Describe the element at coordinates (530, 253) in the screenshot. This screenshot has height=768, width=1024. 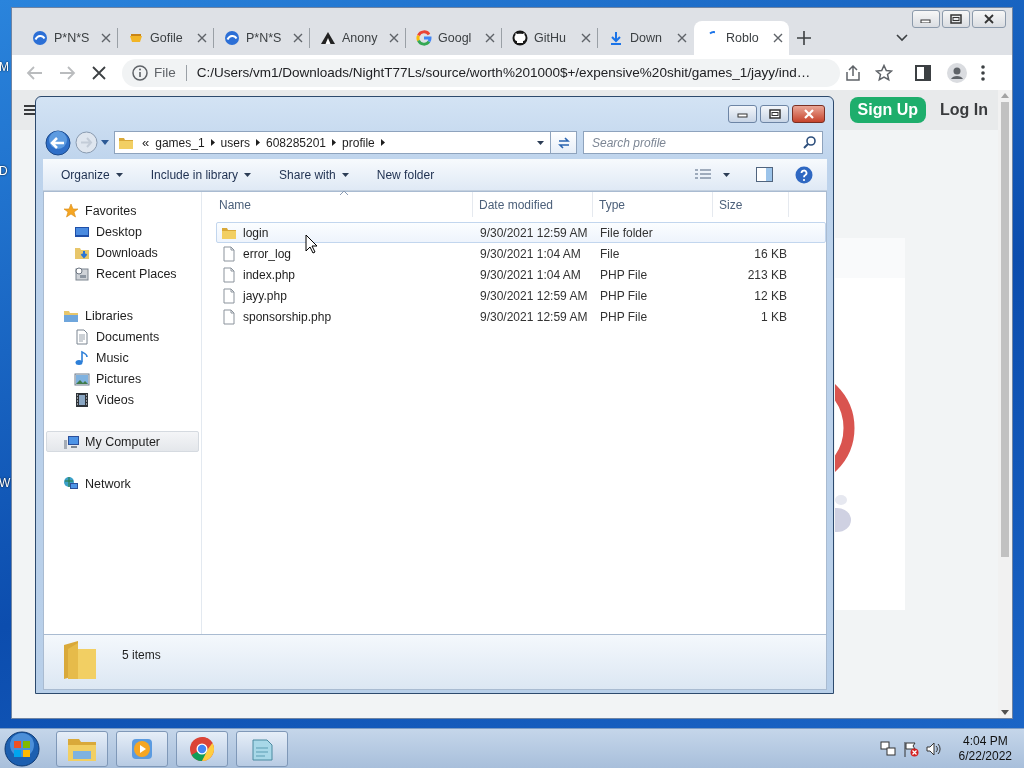
I see `table-cell-text: 9/30/2021 1:04 AM` at that location.